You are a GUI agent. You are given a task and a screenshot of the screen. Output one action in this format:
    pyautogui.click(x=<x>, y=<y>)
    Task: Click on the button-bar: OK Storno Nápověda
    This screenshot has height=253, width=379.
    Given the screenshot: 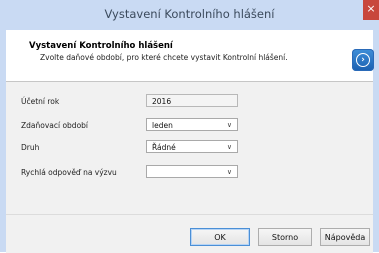 What is the action you would take?
    pyautogui.click(x=189, y=233)
    